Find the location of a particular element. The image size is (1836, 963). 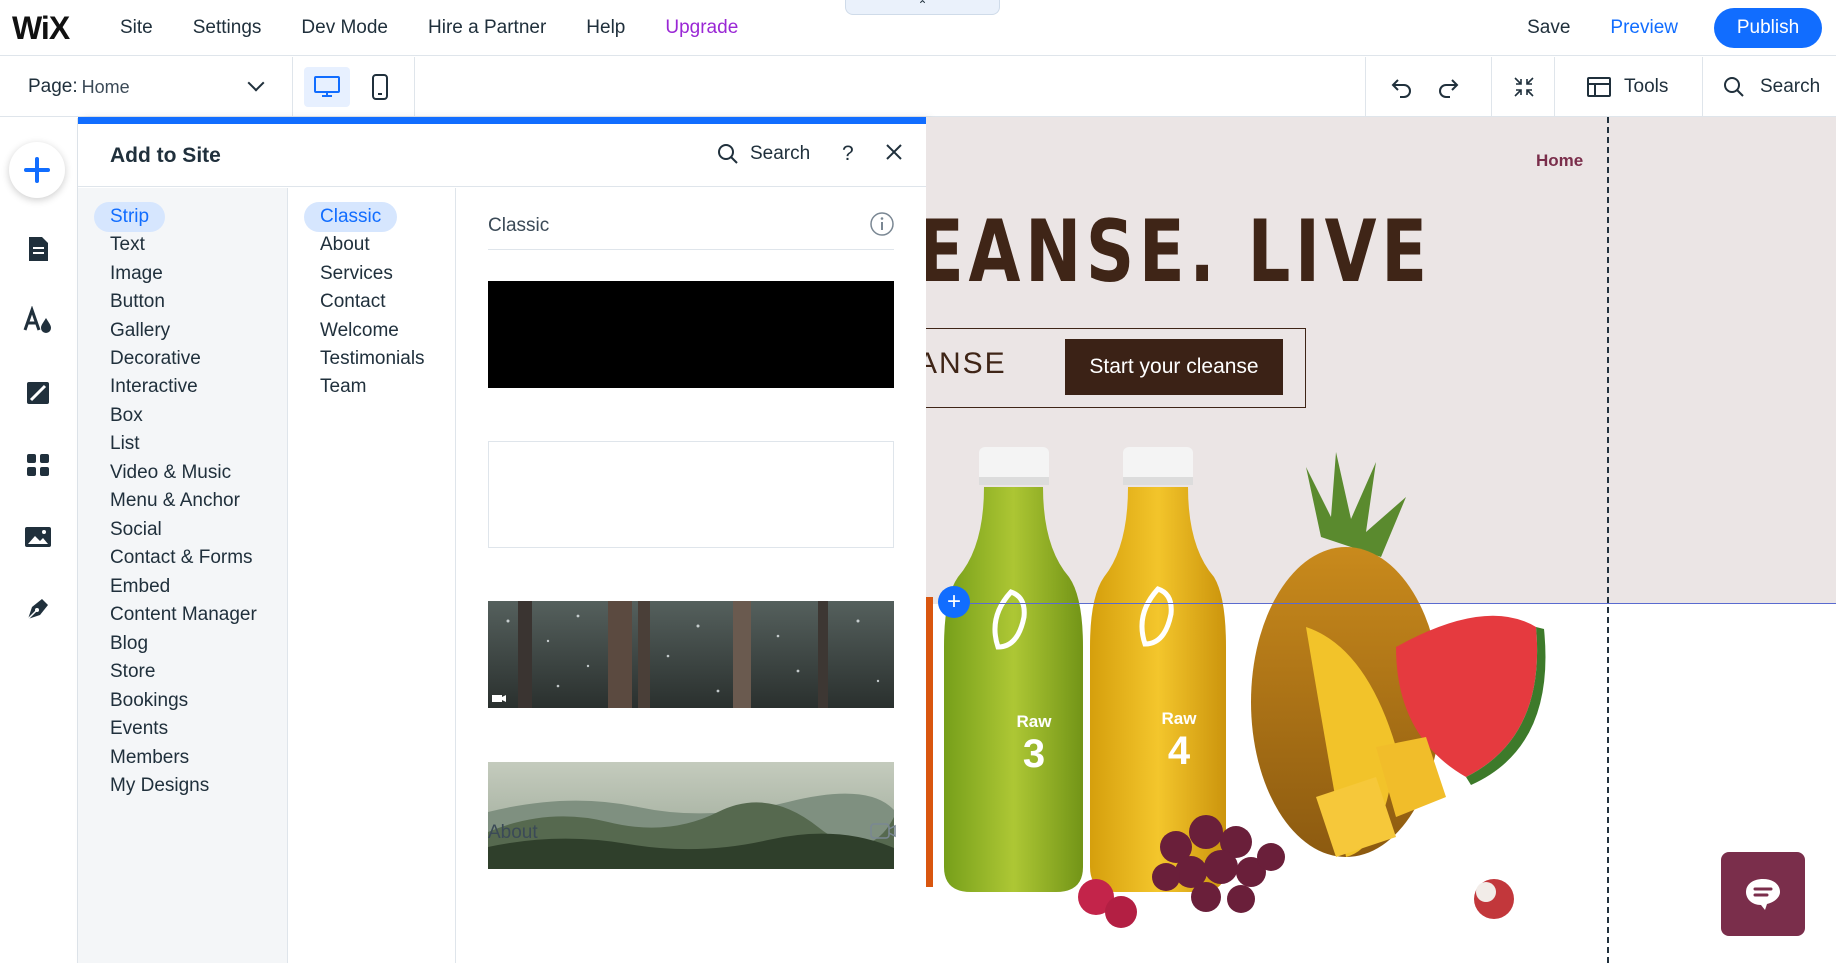

chat-icon is located at coordinates (1763, 894).